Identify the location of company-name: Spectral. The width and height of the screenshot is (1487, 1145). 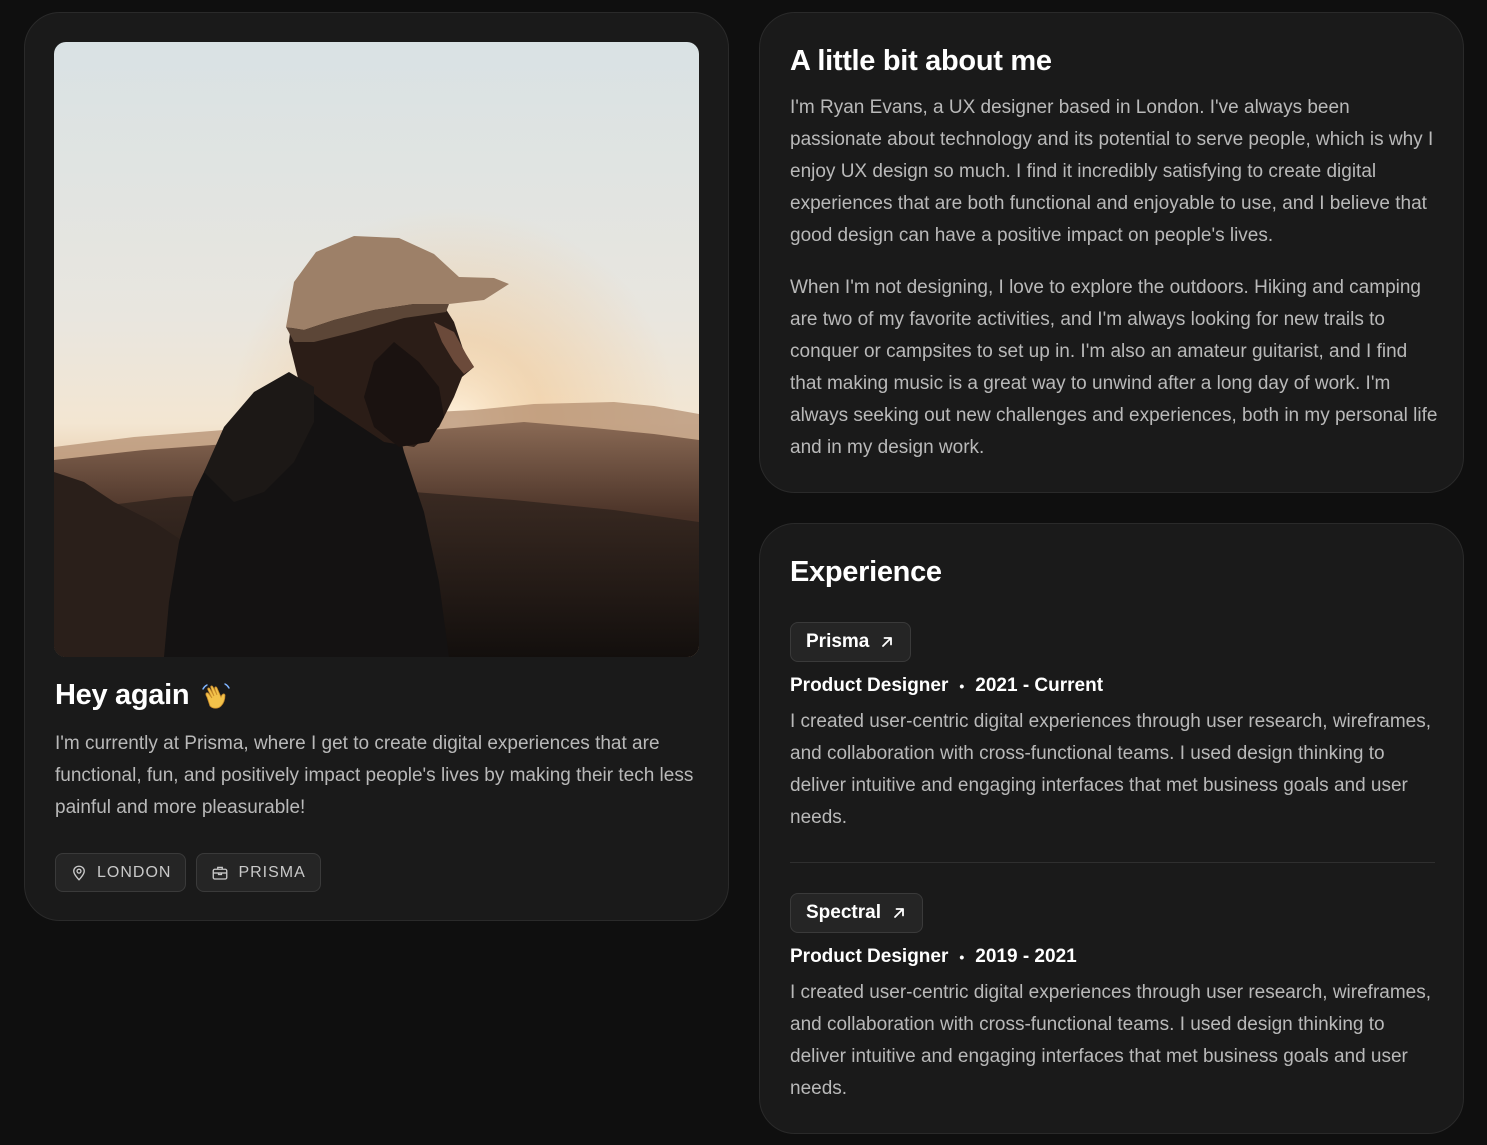
(843, 912).